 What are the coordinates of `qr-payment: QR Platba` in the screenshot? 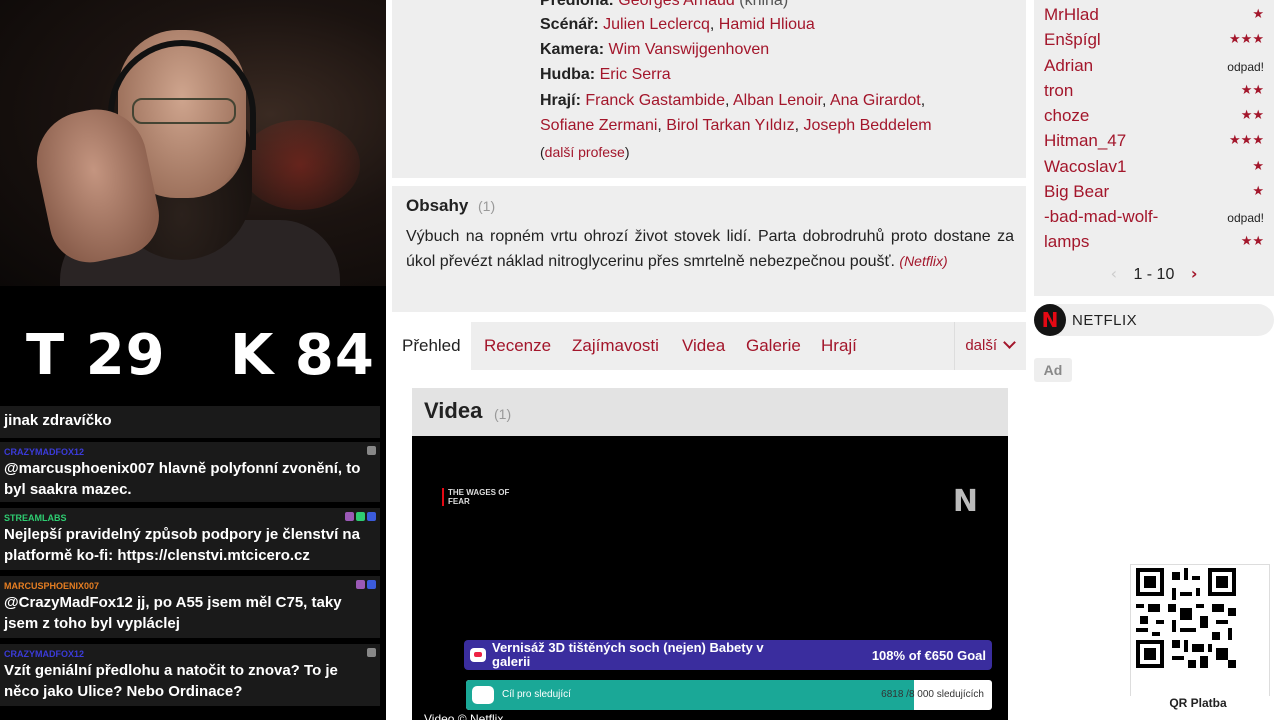 It's located at (1198, 634).